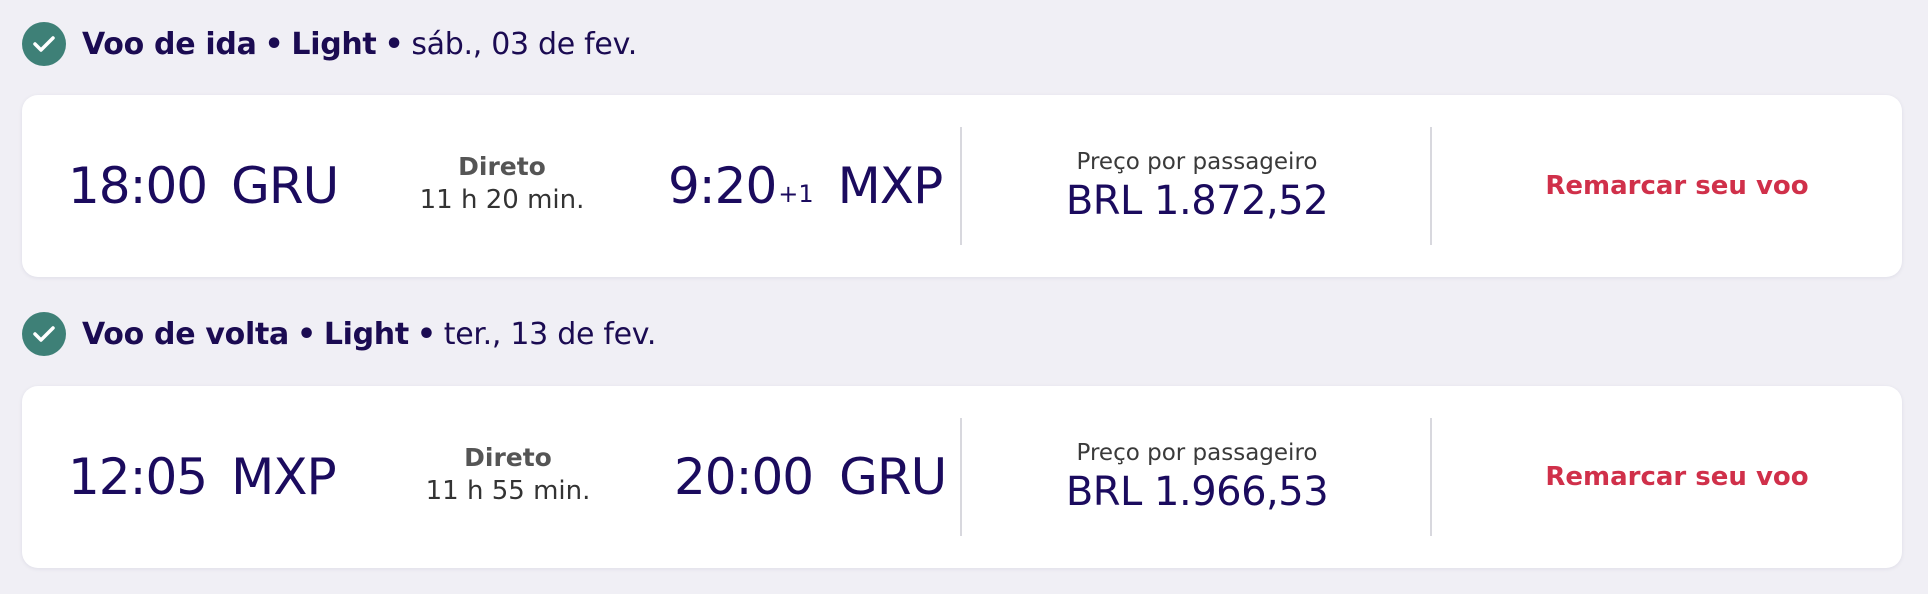 The image size is (1928, 594). Describe the element at coordinates (508, 491) in the screenshot. I see `flight-duration: 11 h 55 min.` at that location.